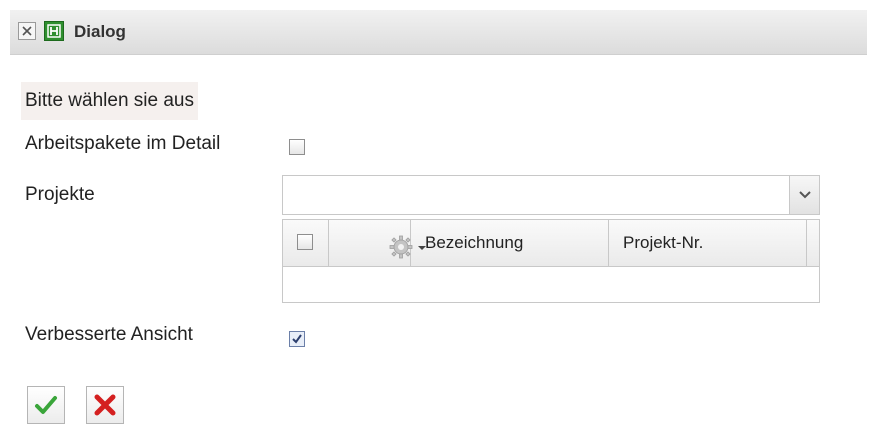 Image resolution: width=873 pixels, height=448 pixels. What do you see at coordinates (438, 32) in the screenshot?
I see `dialog-titlebar: Dialog` at bounding box center [438, 32].